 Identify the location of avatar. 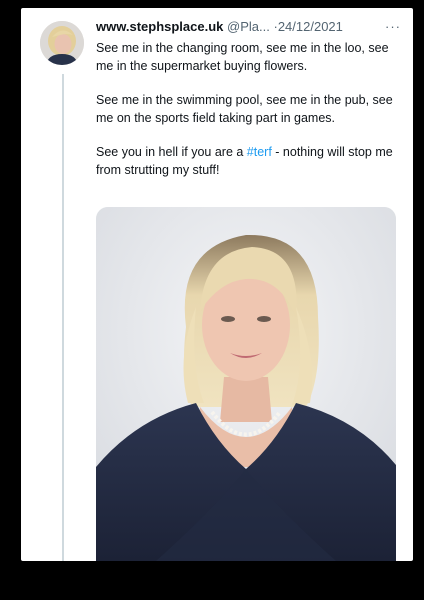
(62, 43).